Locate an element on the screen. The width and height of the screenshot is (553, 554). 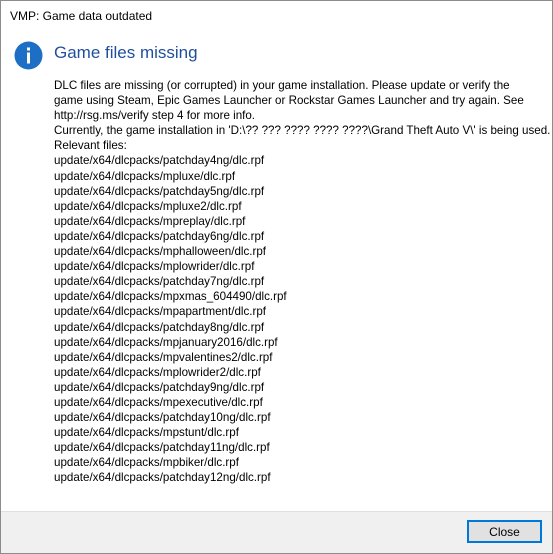
close-button: Close is located at coordinates (504, 531).